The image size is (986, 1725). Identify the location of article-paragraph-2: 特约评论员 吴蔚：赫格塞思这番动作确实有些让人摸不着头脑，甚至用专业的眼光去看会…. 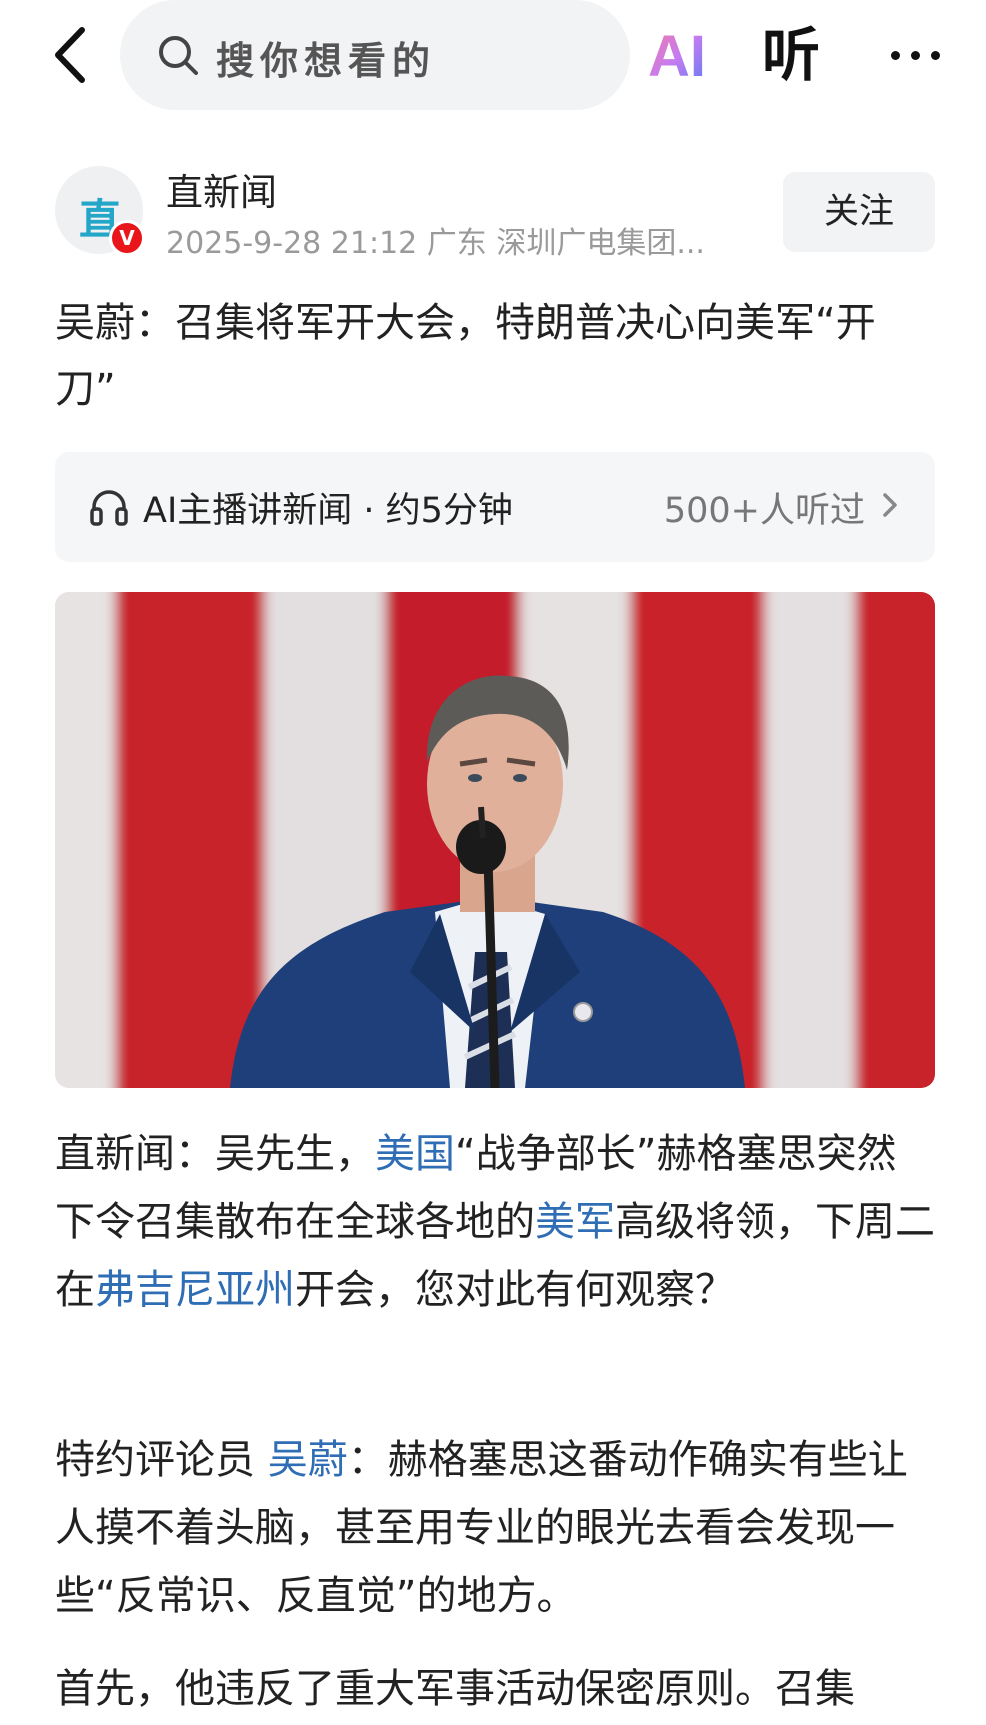
(495, 1528).